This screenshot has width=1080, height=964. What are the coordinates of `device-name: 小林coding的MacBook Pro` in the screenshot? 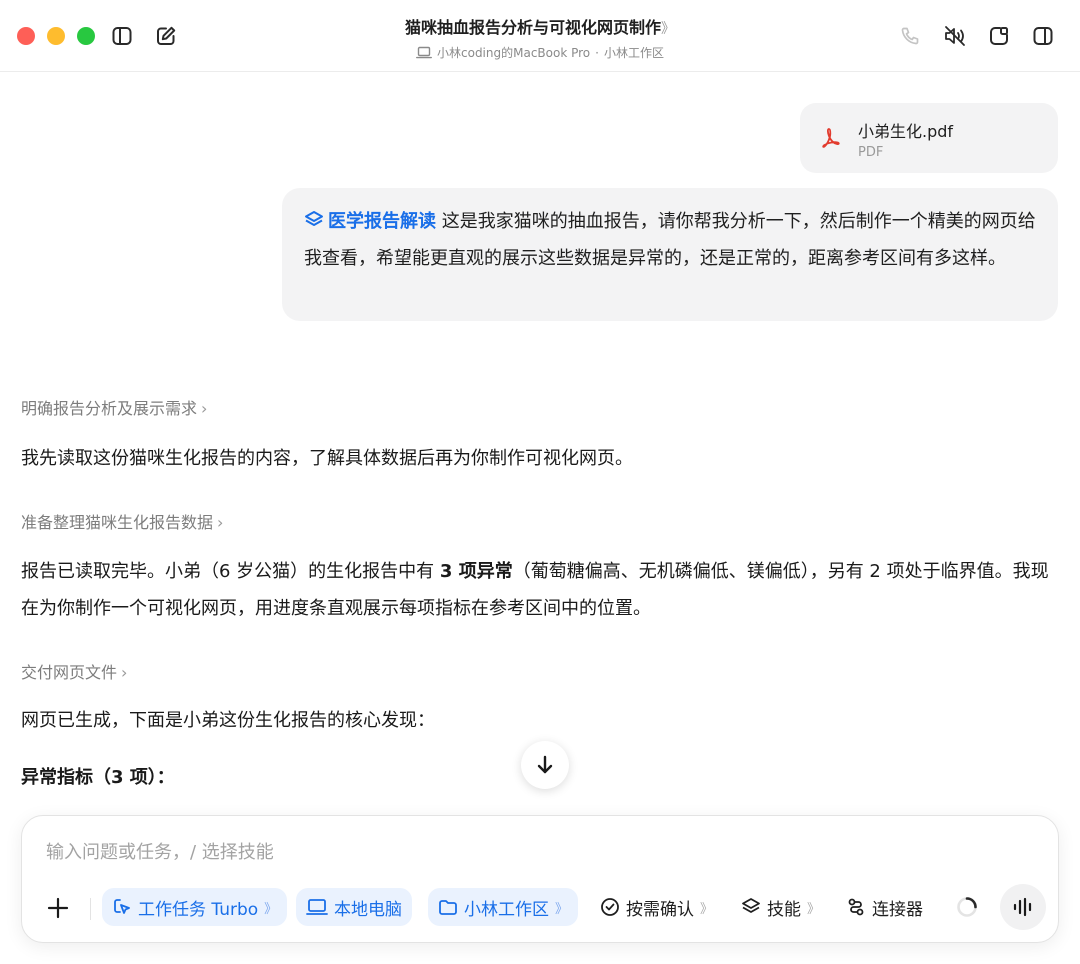 It's located at (514, 53).